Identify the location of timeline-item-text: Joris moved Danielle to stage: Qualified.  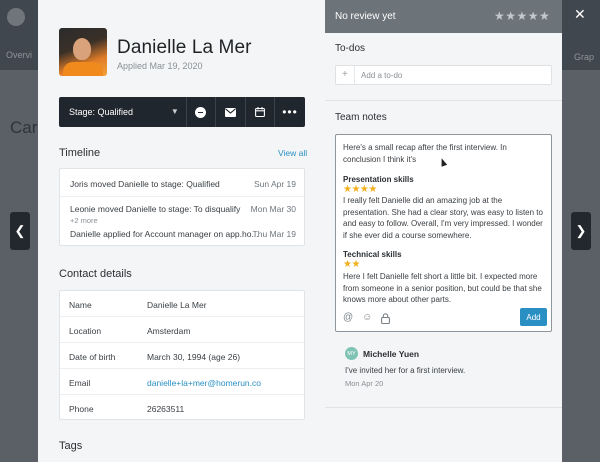
(145, 184).